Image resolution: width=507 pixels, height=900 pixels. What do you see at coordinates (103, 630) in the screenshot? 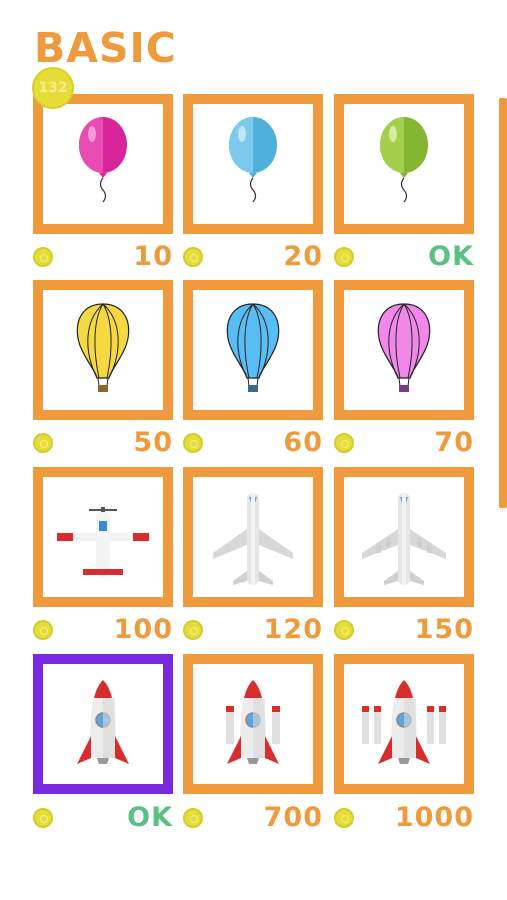
I see `price-row: 100` at bounding box center [103, 630].